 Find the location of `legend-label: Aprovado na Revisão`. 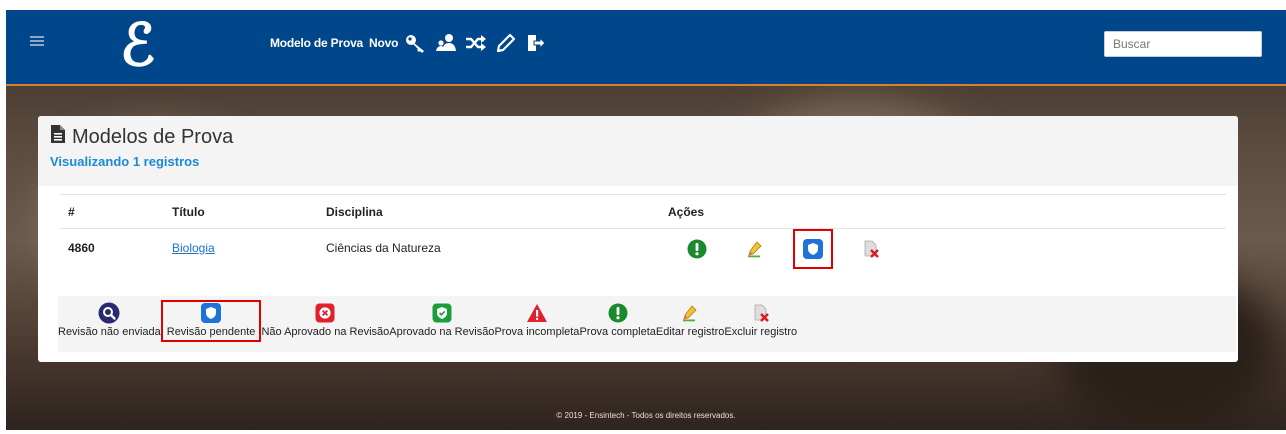

legend-label: Aprovado na Revisão is located at coordinates (442, 332).